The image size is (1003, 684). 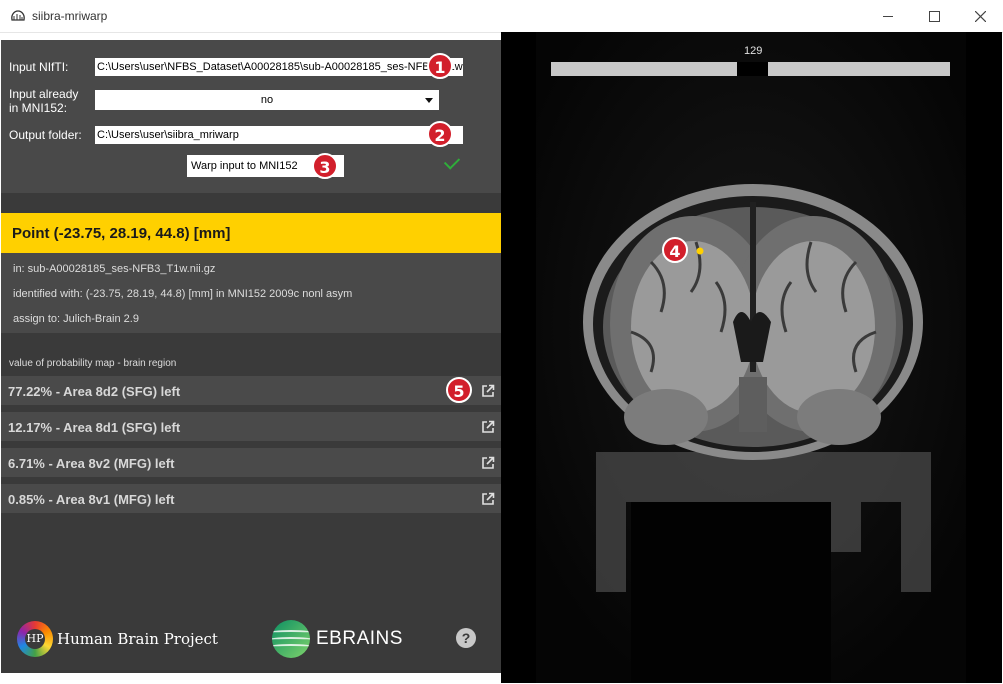 I want to click on window-title: siibra-mriwarp, so click(x=70, y=16).